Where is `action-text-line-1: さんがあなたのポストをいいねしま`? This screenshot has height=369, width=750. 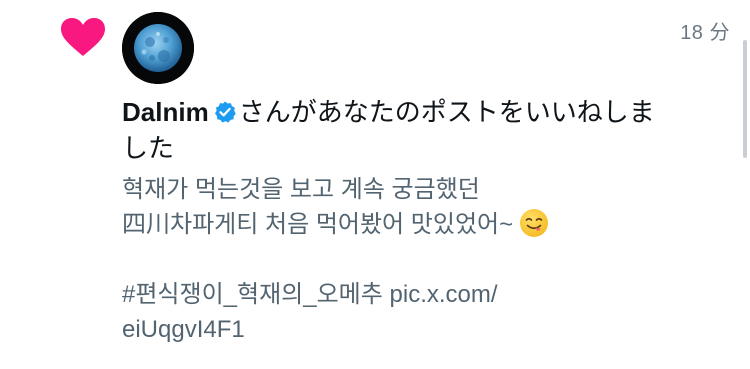 action-text-line-1: さんがあなたのポストをいいねしま is located at coordinates (446, 112).